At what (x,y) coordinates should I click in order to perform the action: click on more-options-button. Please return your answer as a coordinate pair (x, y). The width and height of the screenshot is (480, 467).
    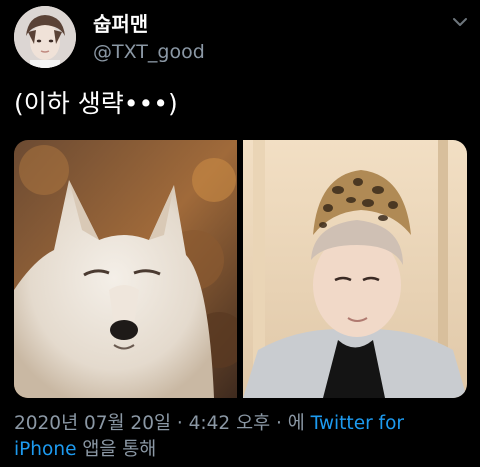
    Looking at the image, I should click on (460, 22).